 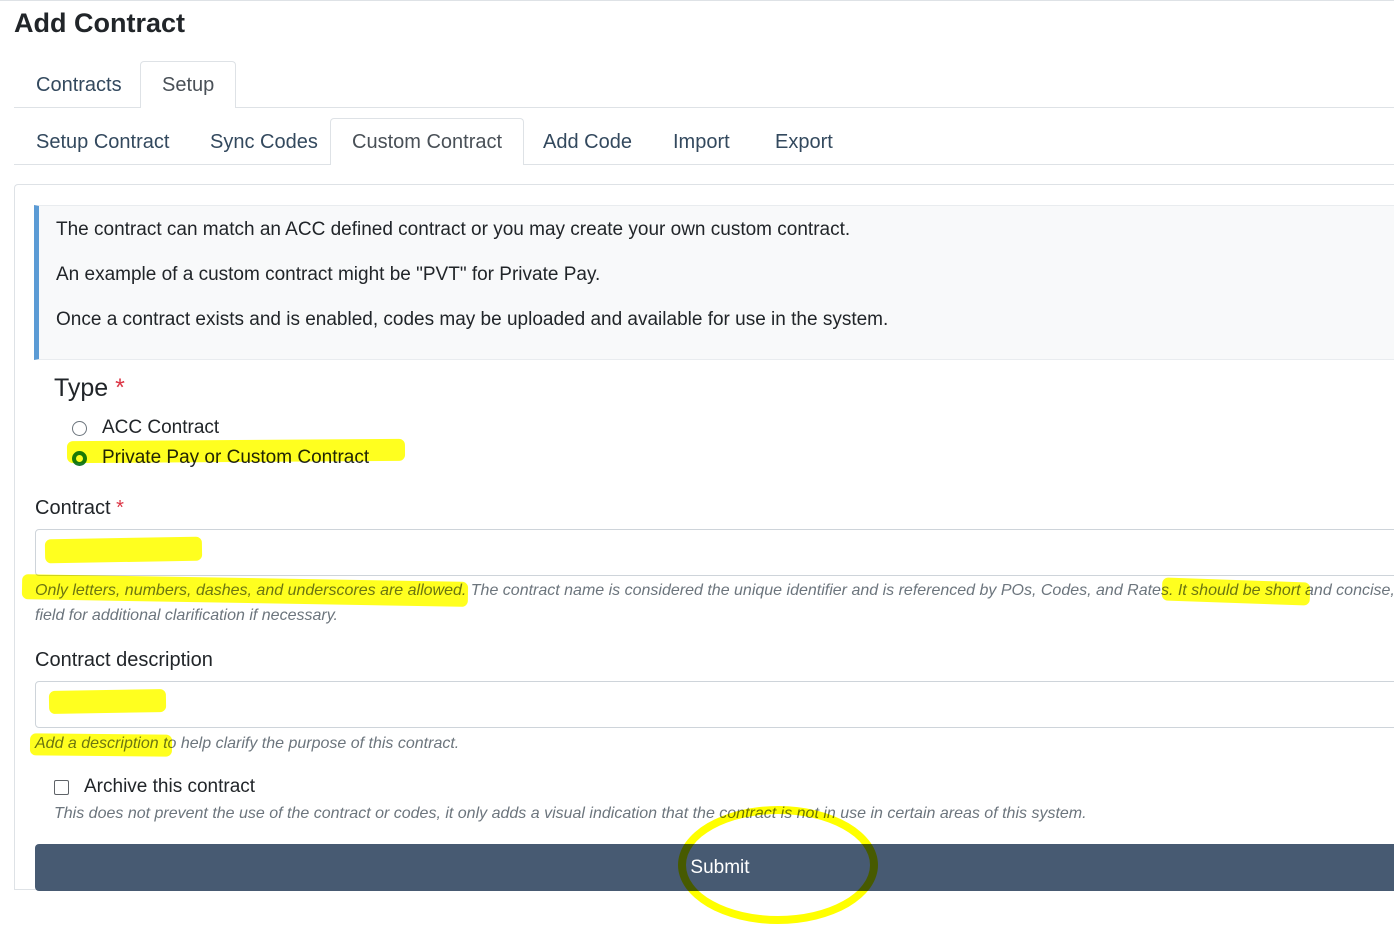 I want to click on primary-tab-bar: Contracts Setup, so click(x=704, y=84).